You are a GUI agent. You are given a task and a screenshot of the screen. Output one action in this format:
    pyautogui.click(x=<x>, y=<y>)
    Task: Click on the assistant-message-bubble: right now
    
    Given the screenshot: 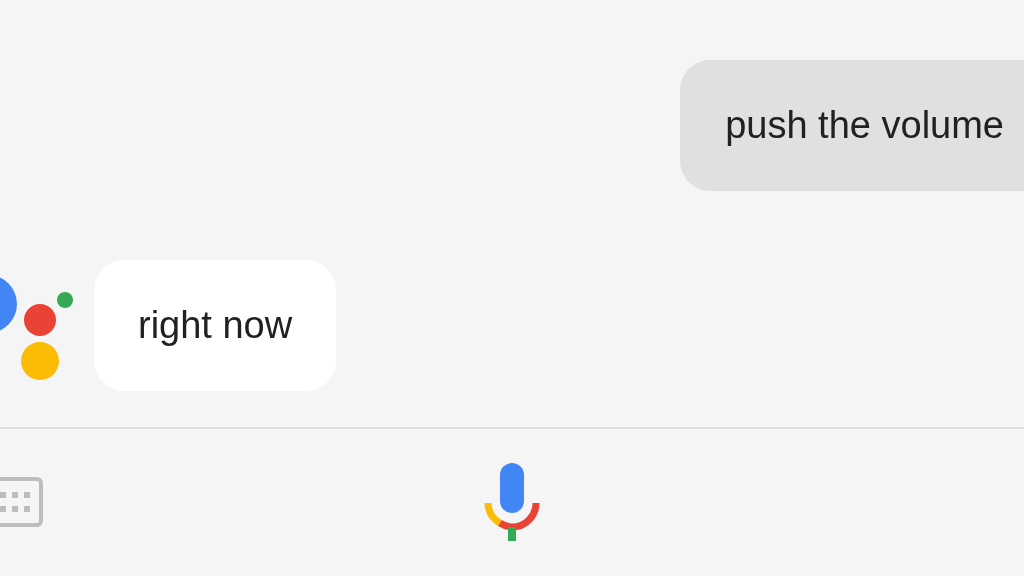 What is the action you would take?
    pyautogui.click(x=215, y=325)
    